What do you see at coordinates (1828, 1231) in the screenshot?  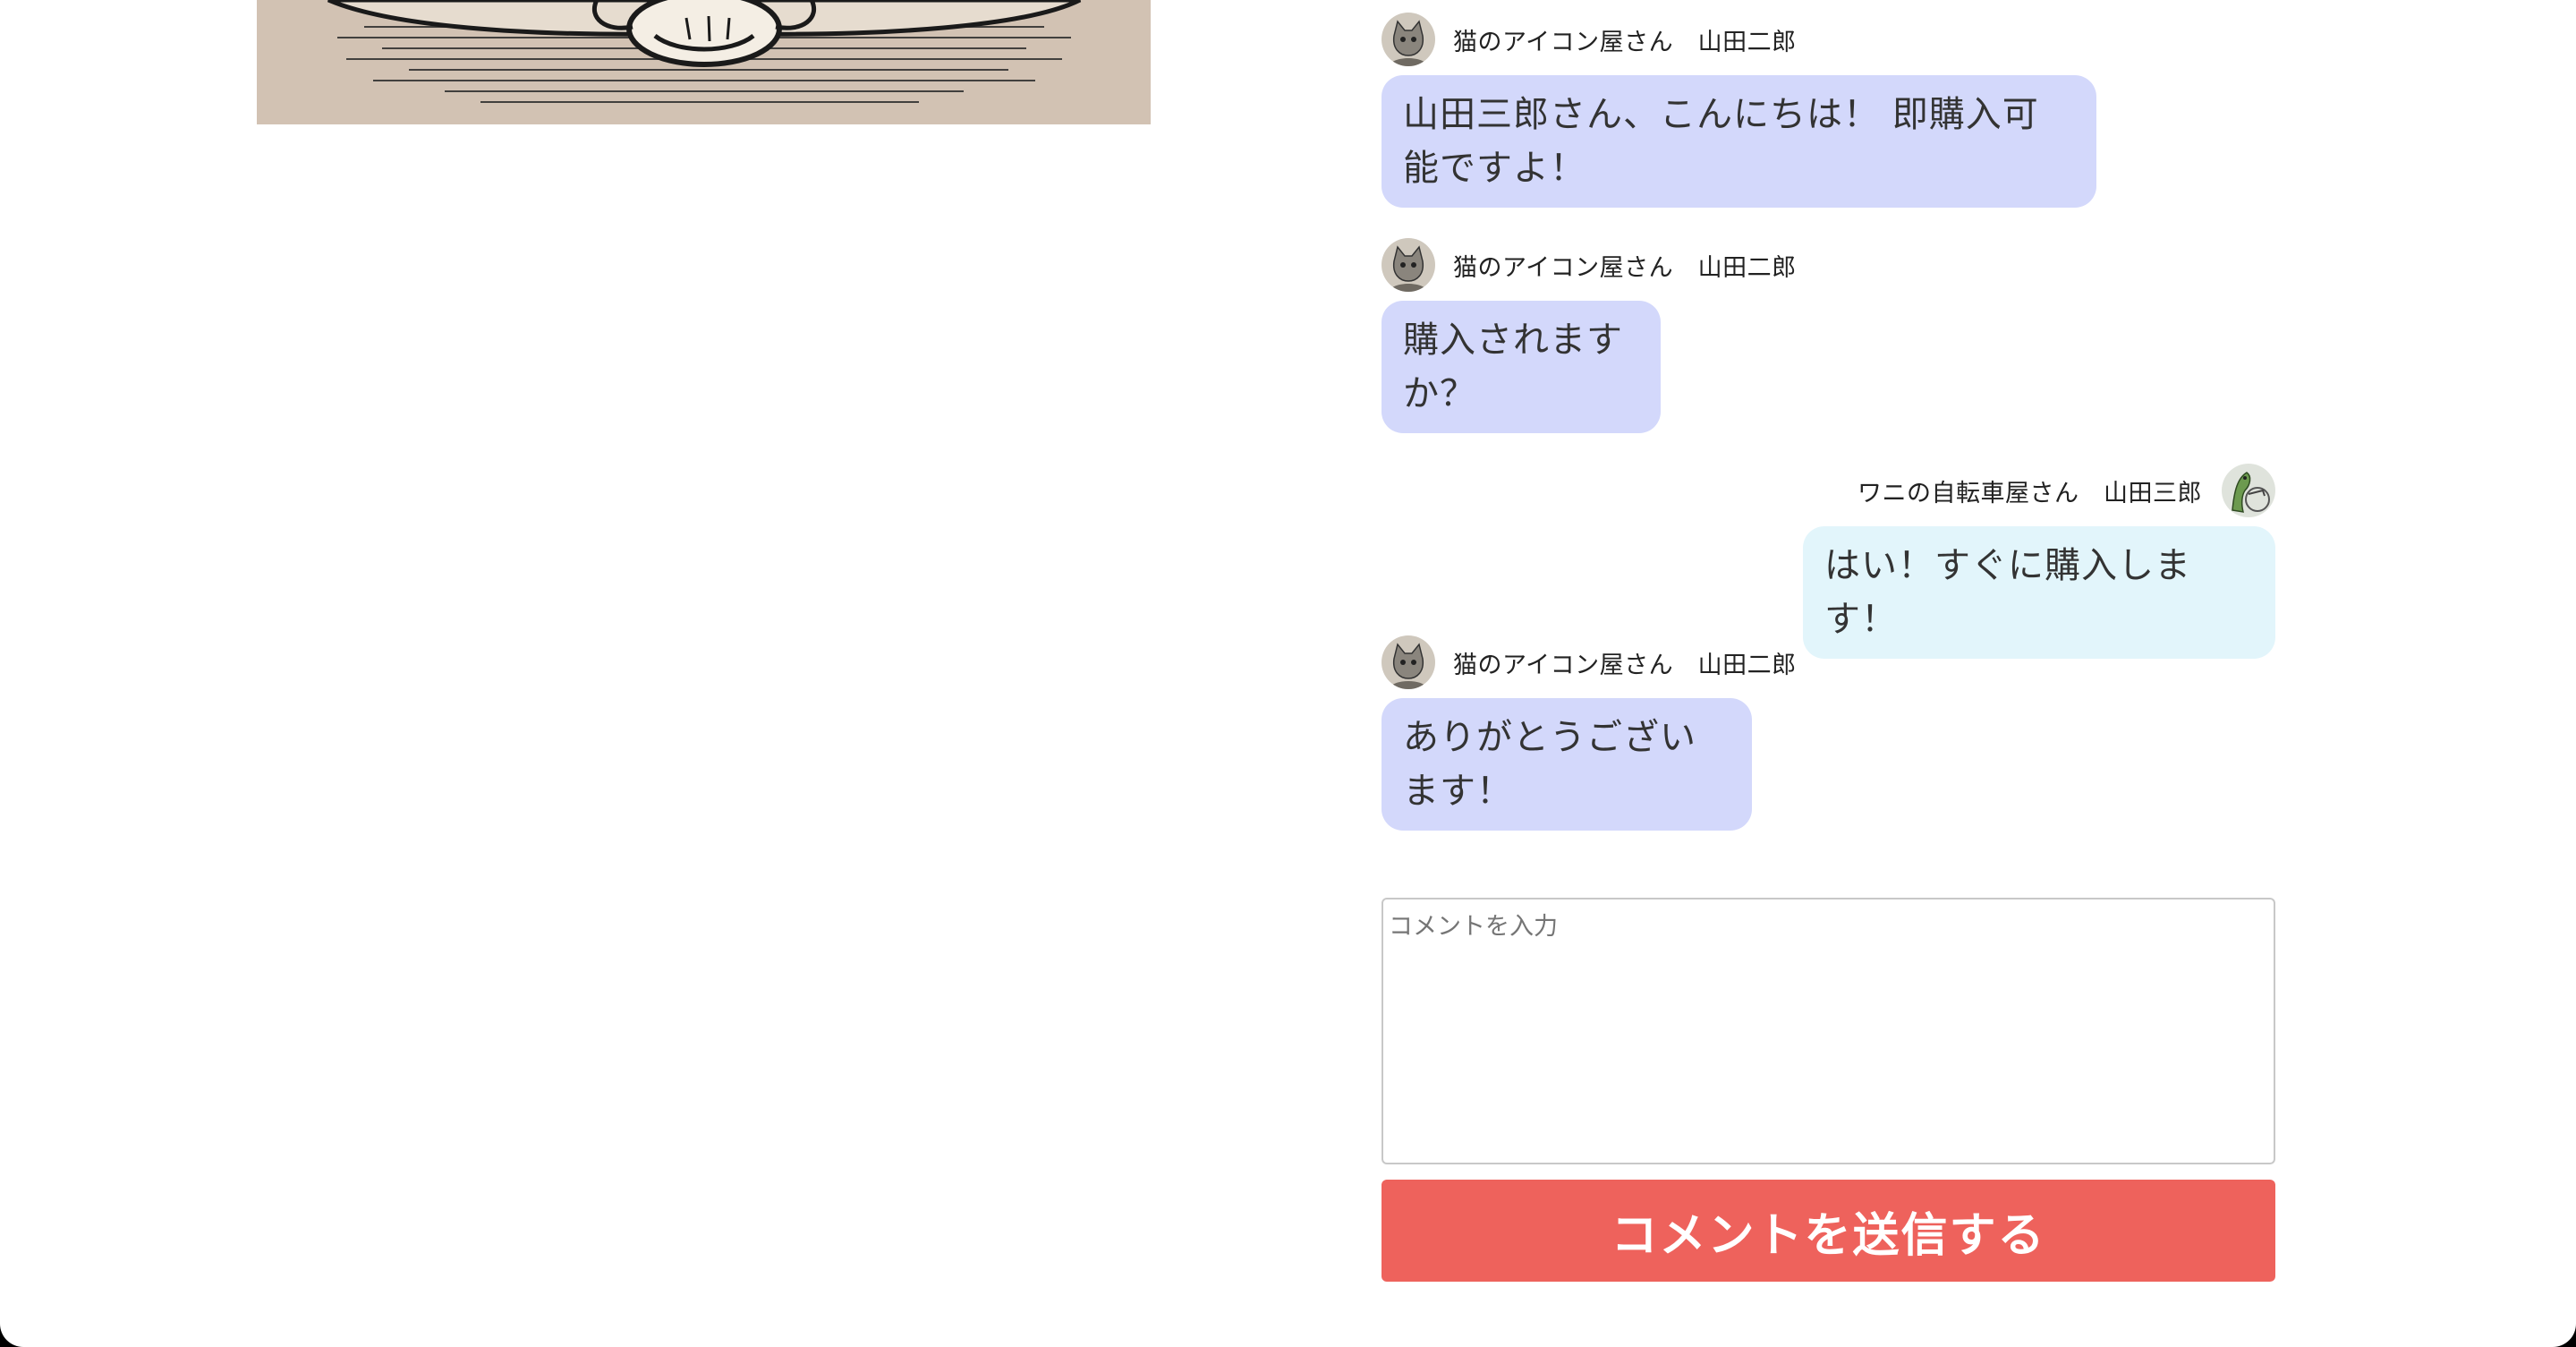 I see `submit-comment-button: コメントを送信する` at bounding box center [1828, 1231].